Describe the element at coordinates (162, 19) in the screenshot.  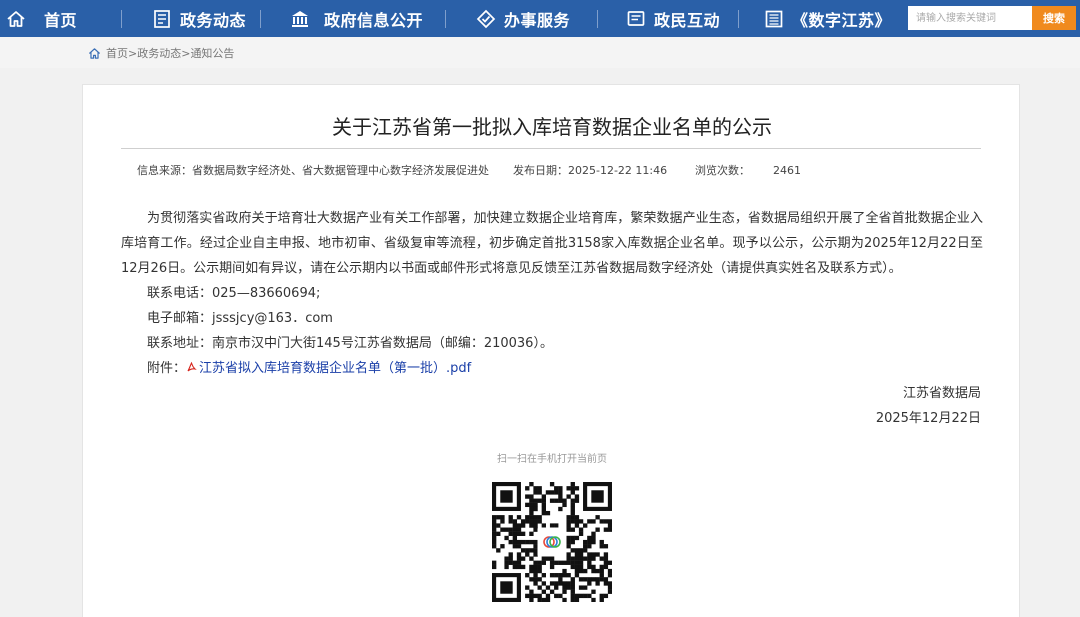
I see `document-icon` at that location.